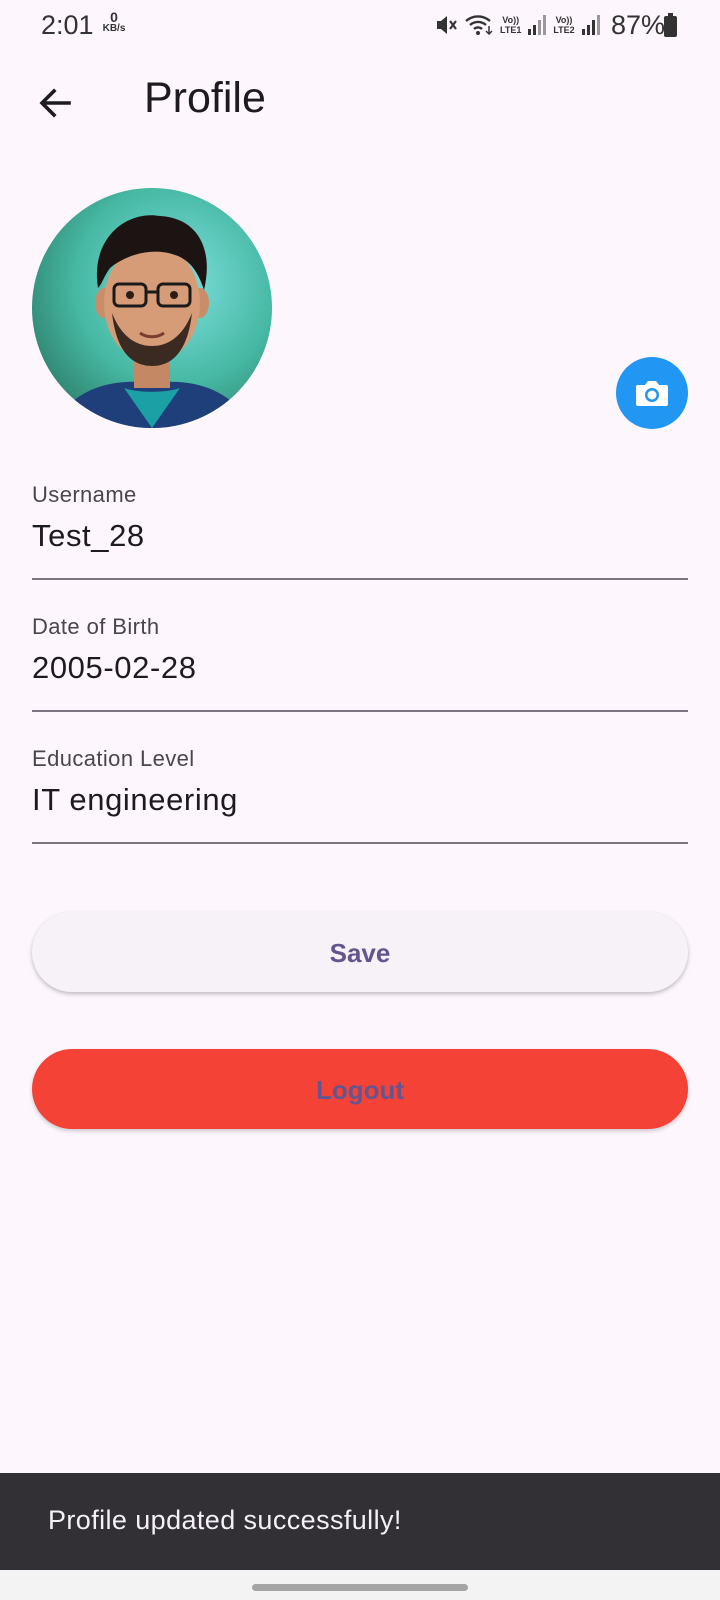 Image resolution: width=720 pixels, height=1600 pixels. I want to click on avatar-image, so click(152, 308).